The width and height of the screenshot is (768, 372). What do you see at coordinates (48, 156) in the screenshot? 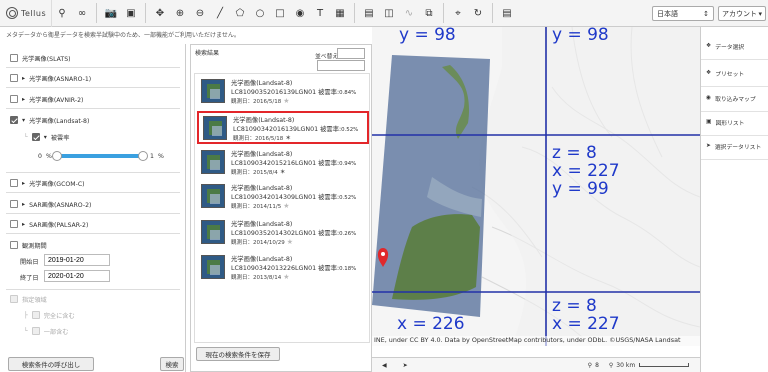
I see `cloud-min-unit: %` at bounding box center [48, 156].